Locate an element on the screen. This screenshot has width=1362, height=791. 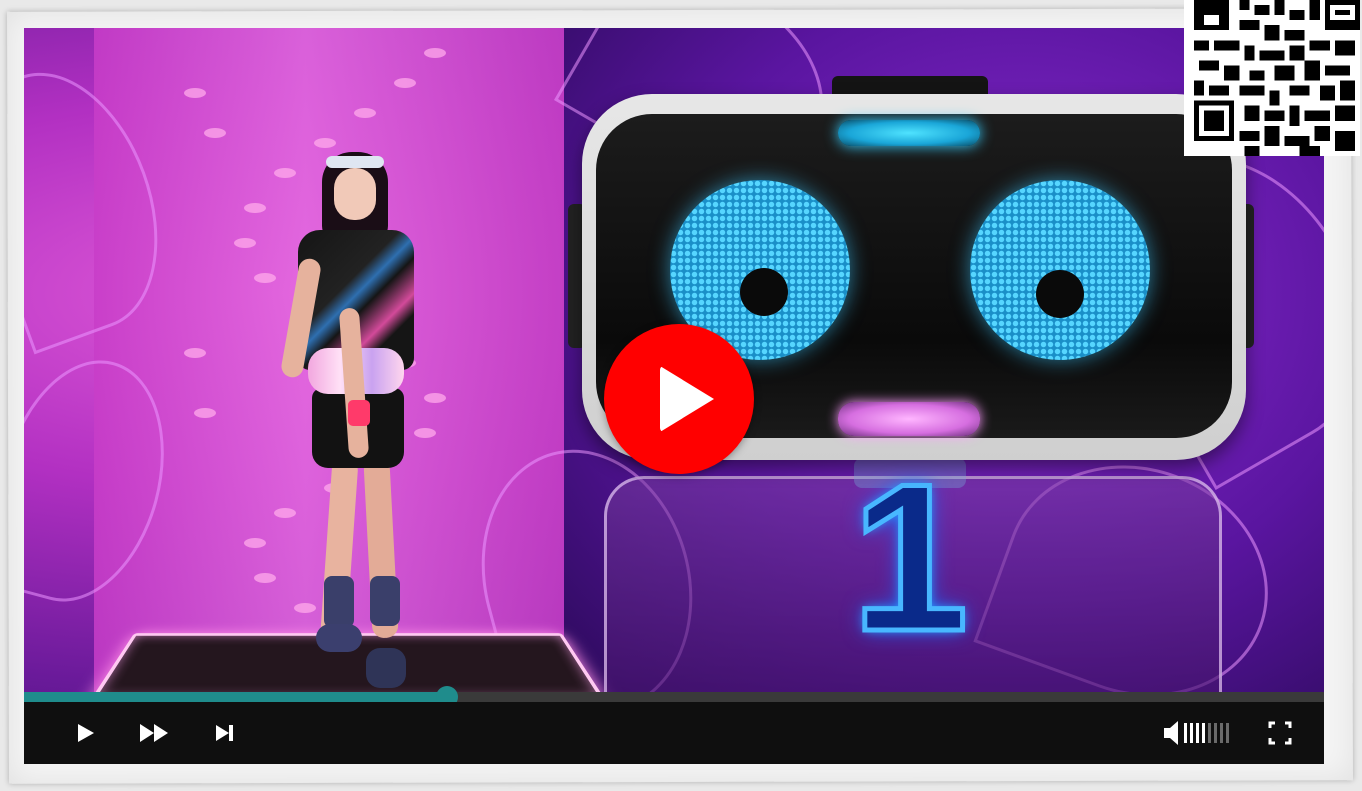
play-button is located at coordinates (85, 733).